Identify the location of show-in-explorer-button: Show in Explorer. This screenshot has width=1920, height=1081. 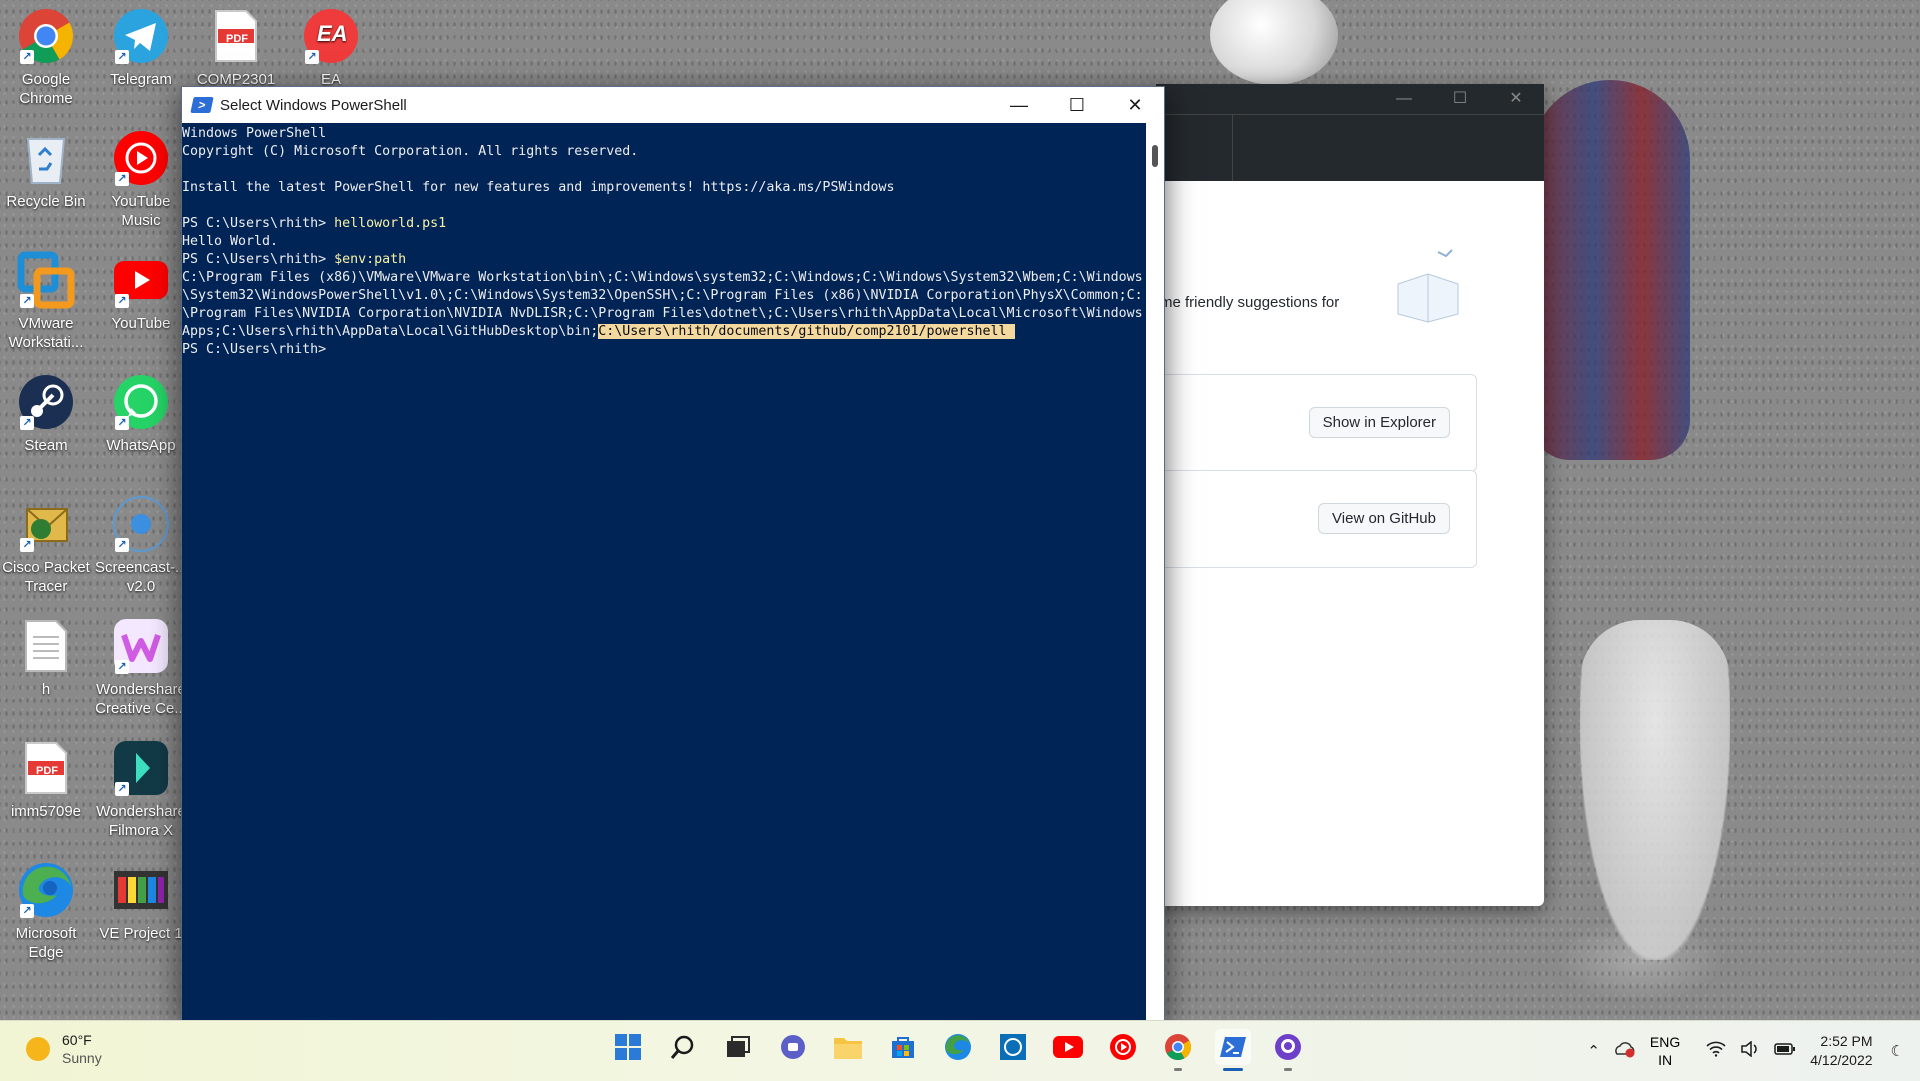
(1379, 422).